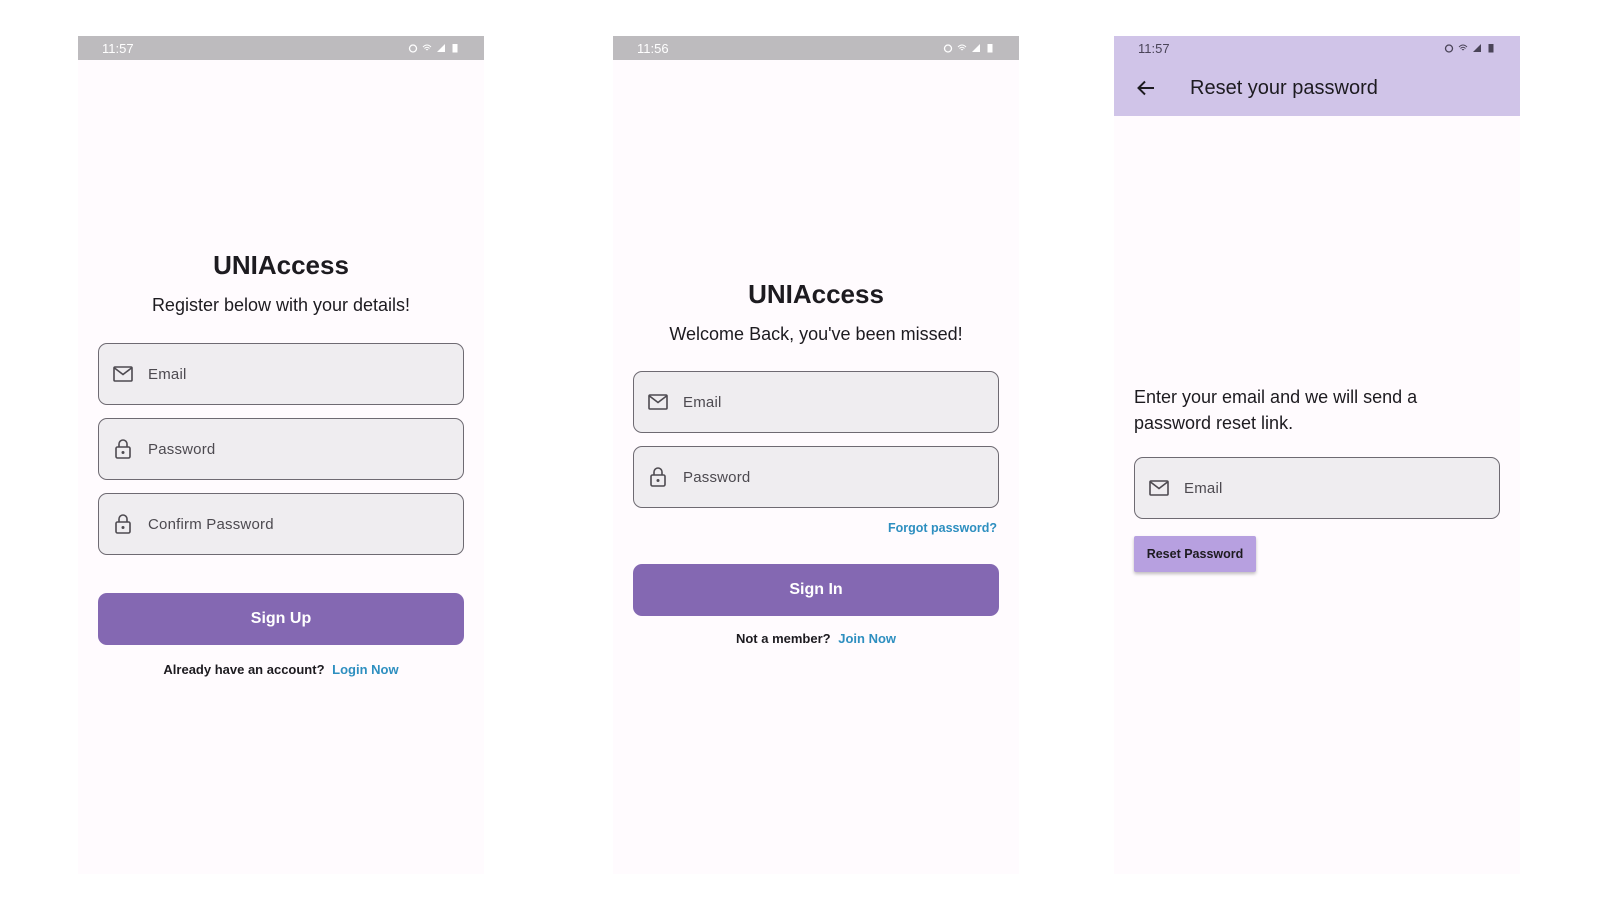  Describe the element at coordinates (867, 638) in the screenshot. I see `join-now-link: Join Now` at that location.